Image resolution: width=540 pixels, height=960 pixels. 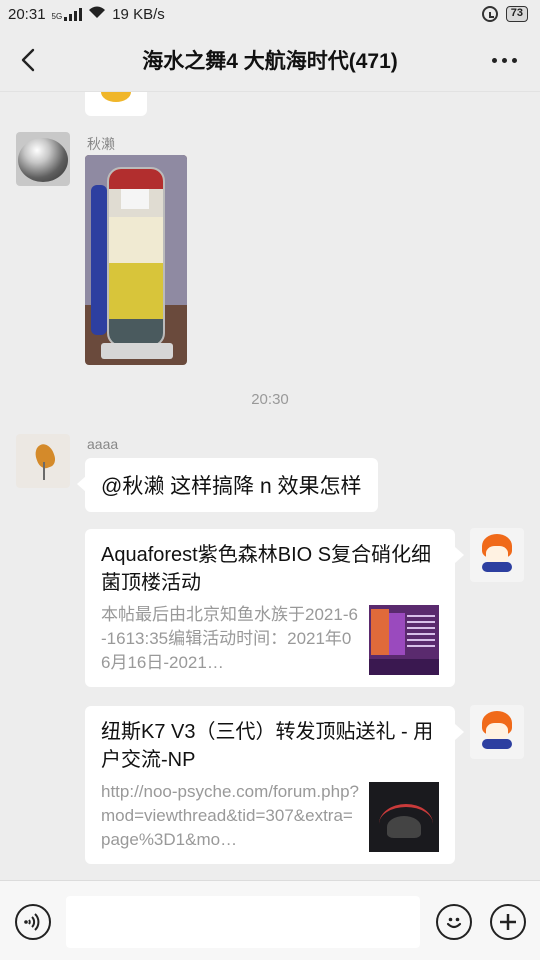 I want to click on voice-icon, so click(x=32, y=922).